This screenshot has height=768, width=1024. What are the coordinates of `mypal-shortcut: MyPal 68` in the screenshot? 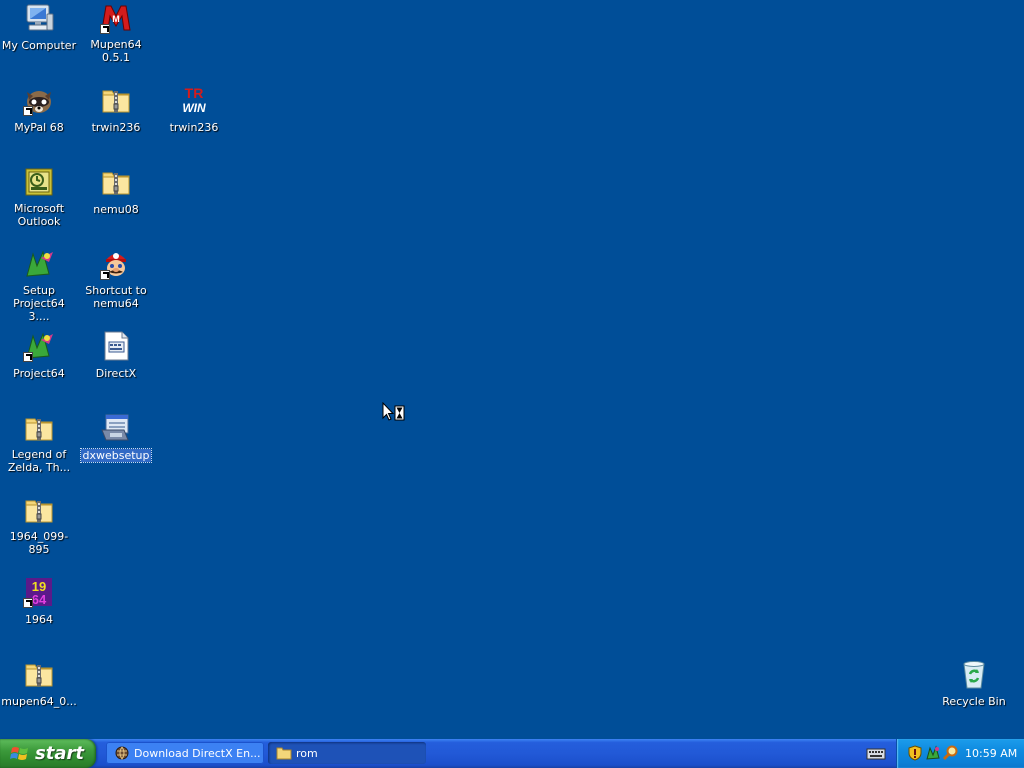 It's located at (39, 109).